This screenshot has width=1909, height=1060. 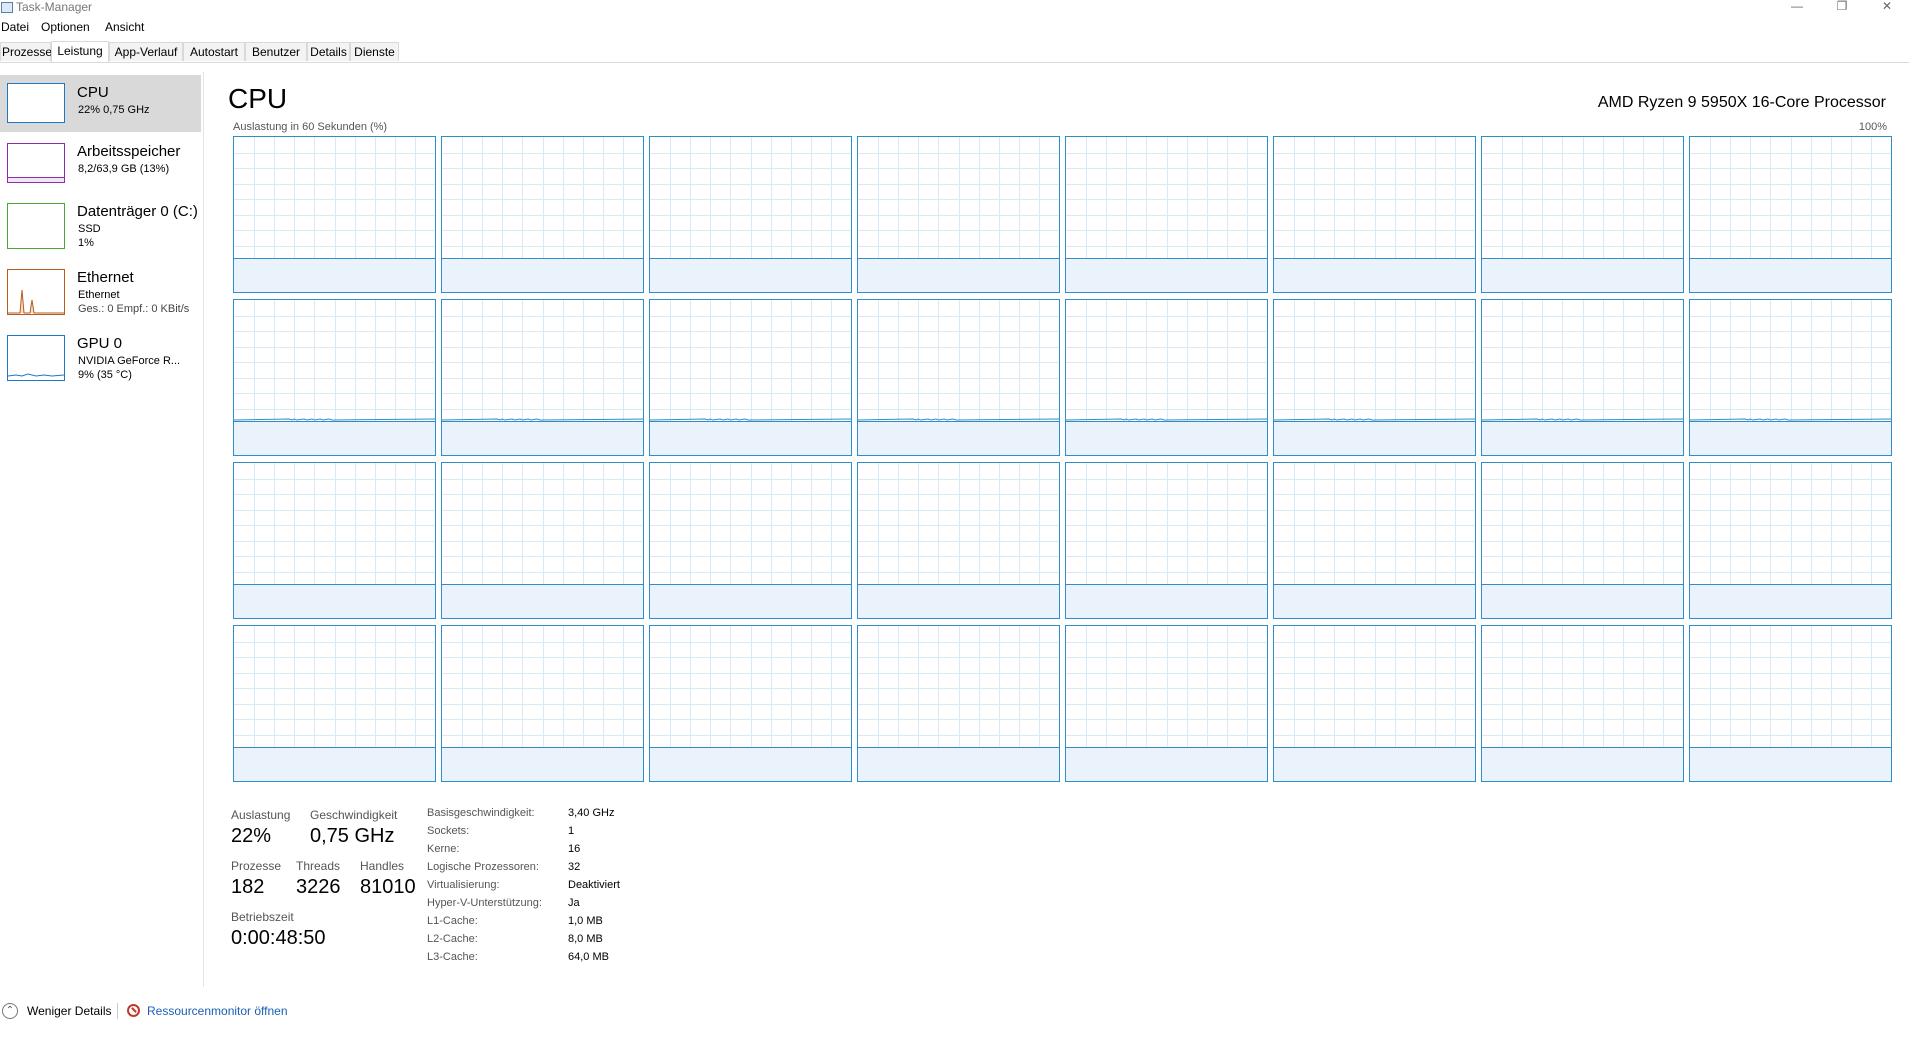 I want to click on sidebar-item-arbeitsspeicher: Arbeitsspeicher 8,2/63,9 GB (13%), so click(x=100, y=163).